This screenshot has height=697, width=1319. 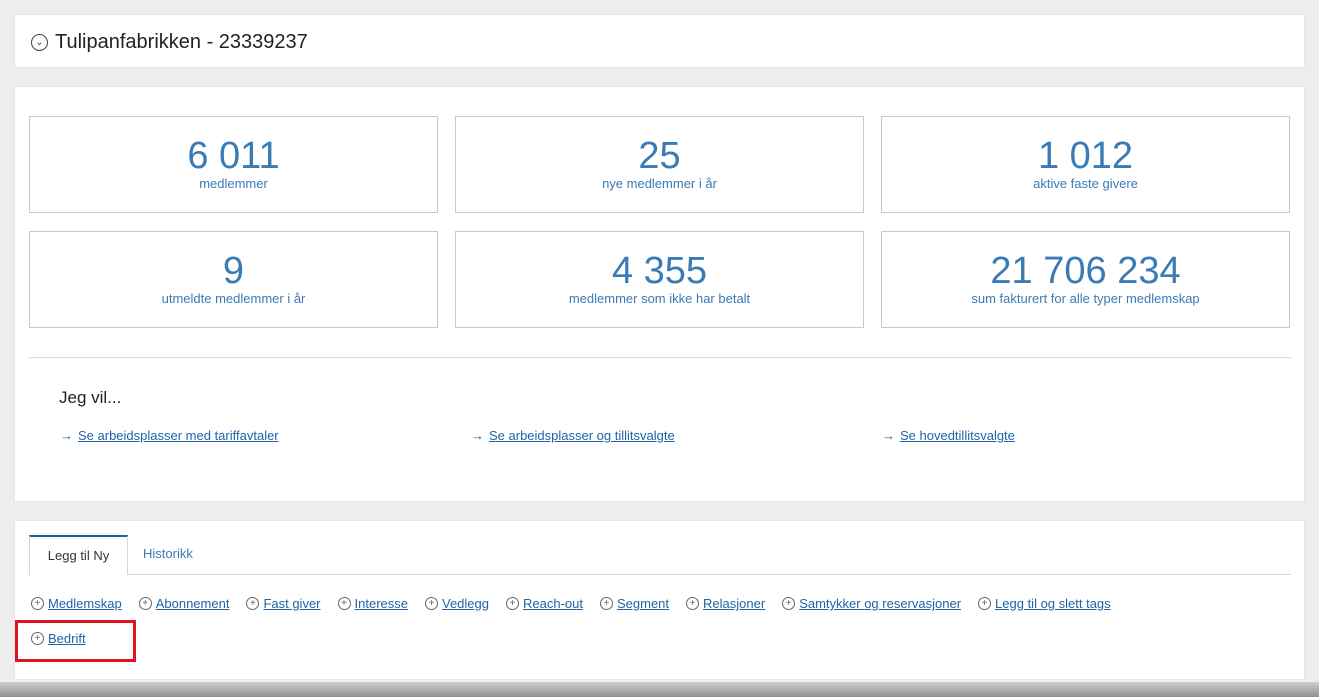 I want to click on add-fast-giver: + Fast giver, so click(x=283, y=603).